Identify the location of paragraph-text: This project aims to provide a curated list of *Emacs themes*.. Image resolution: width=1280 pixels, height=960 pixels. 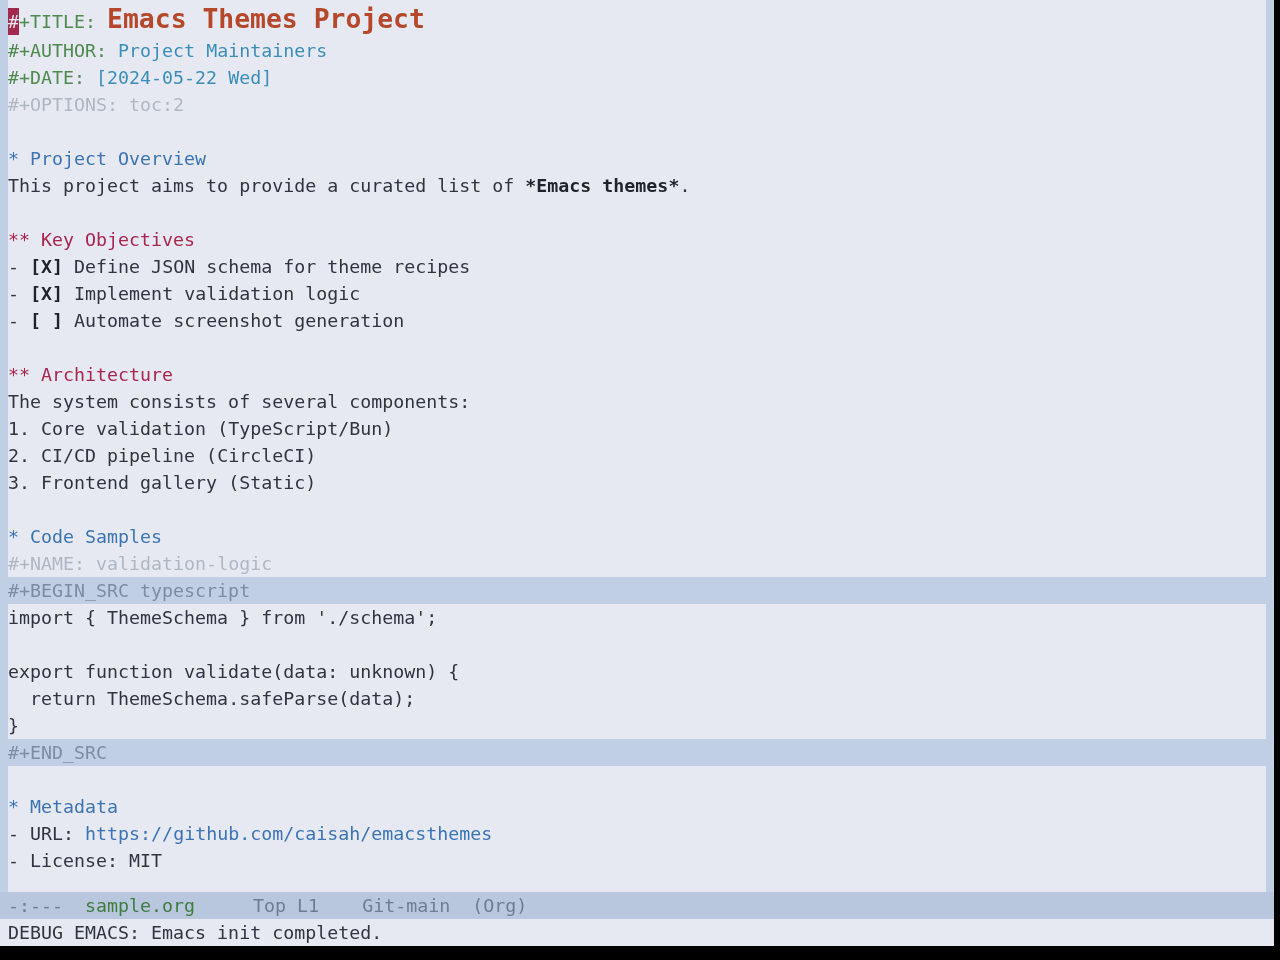
(349, 185).